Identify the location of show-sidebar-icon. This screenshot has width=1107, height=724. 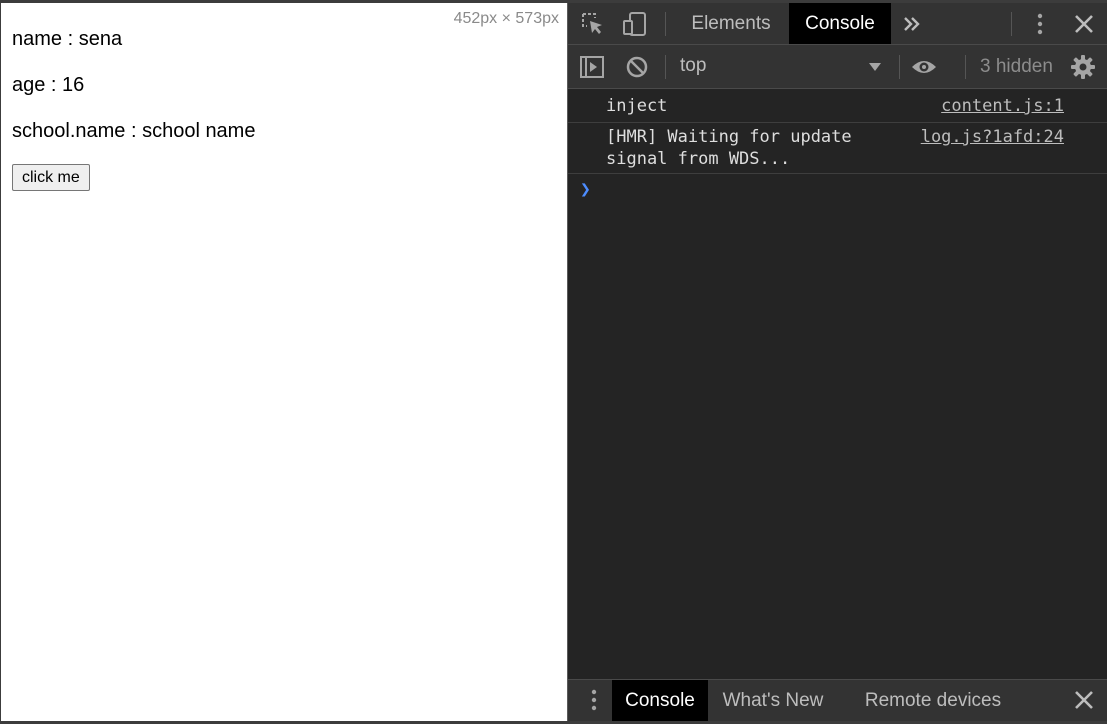
(592, 67).